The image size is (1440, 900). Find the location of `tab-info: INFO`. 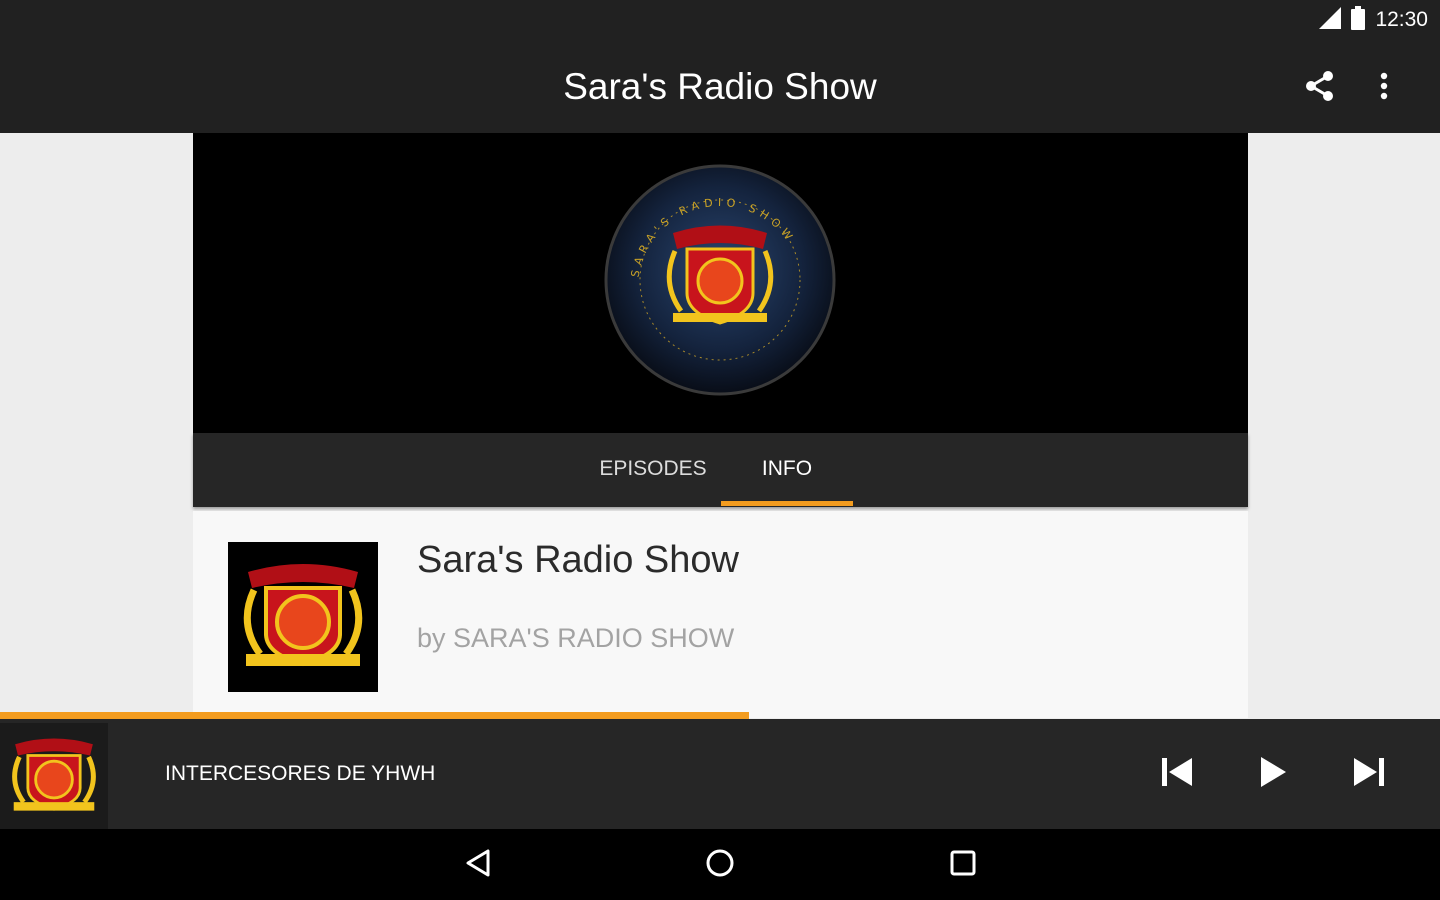

tab-info: INFO is located at coordinates (787, 470).